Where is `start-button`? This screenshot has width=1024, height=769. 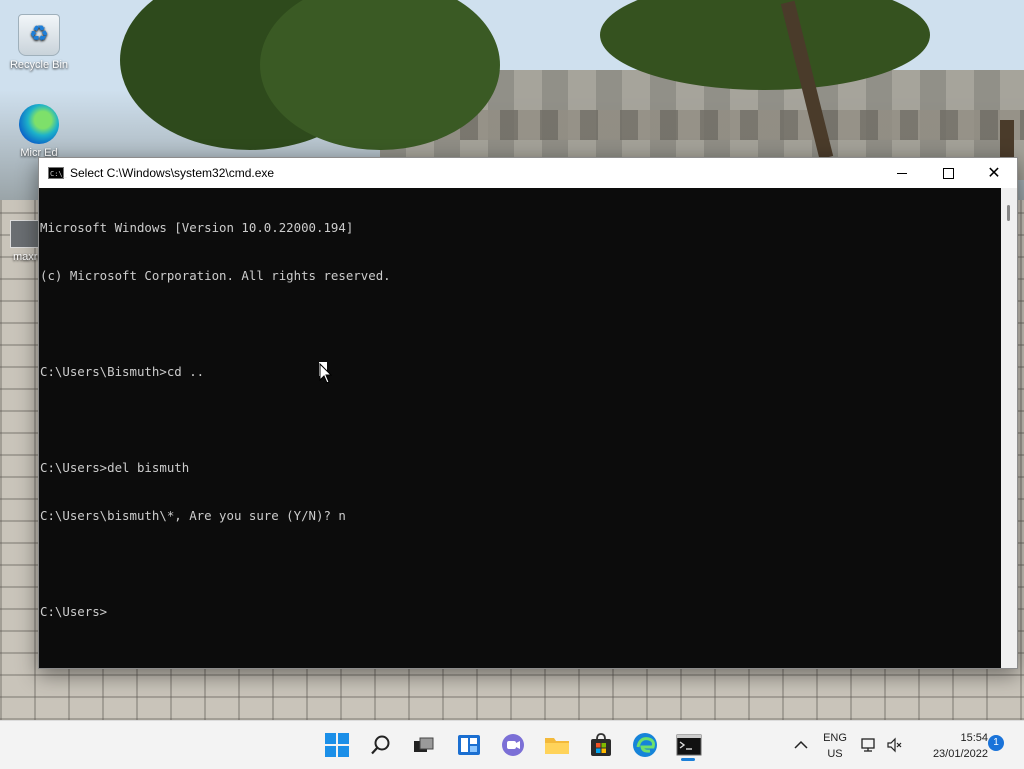
start-button is located at coordinates (337, 745).